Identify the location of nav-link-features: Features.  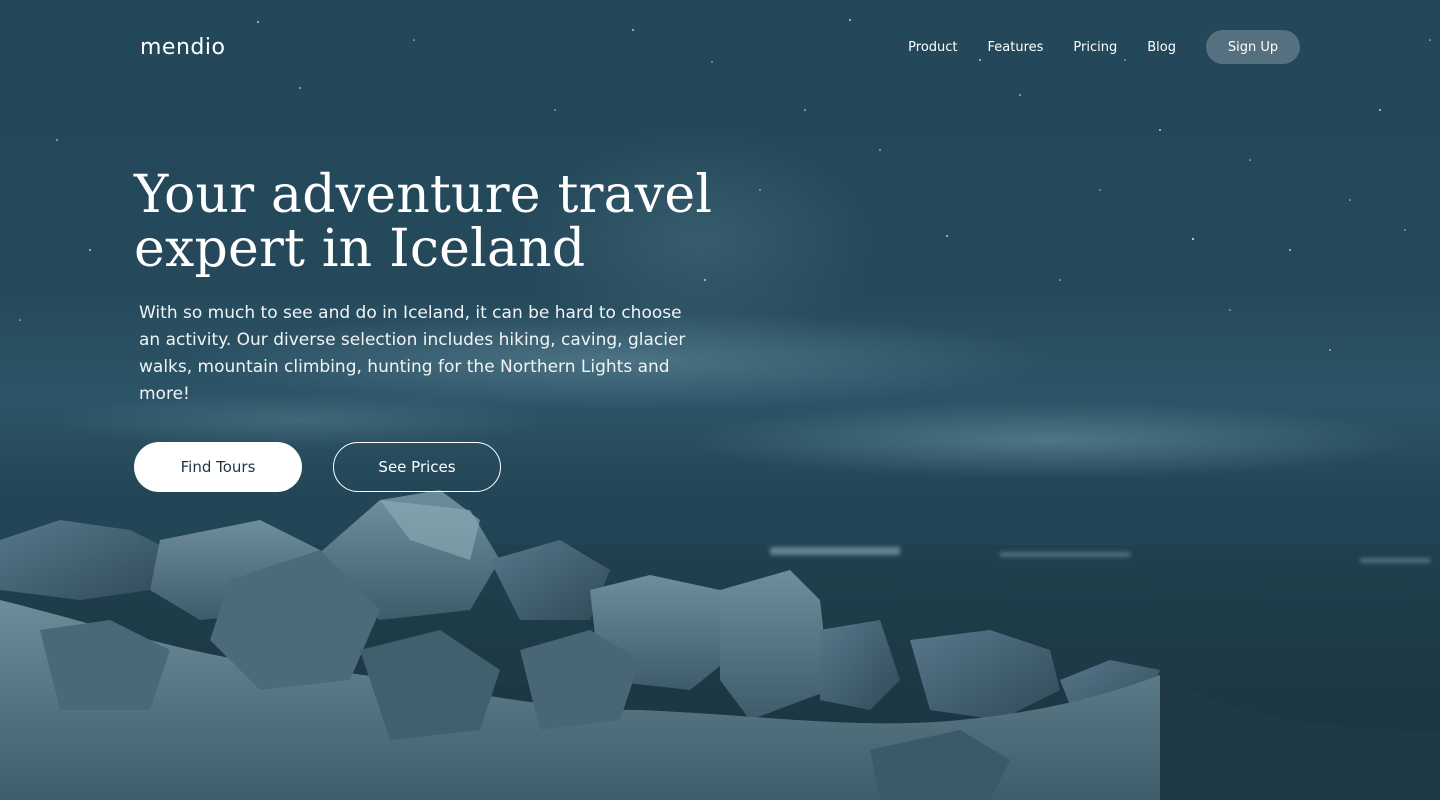
(1016, 47).